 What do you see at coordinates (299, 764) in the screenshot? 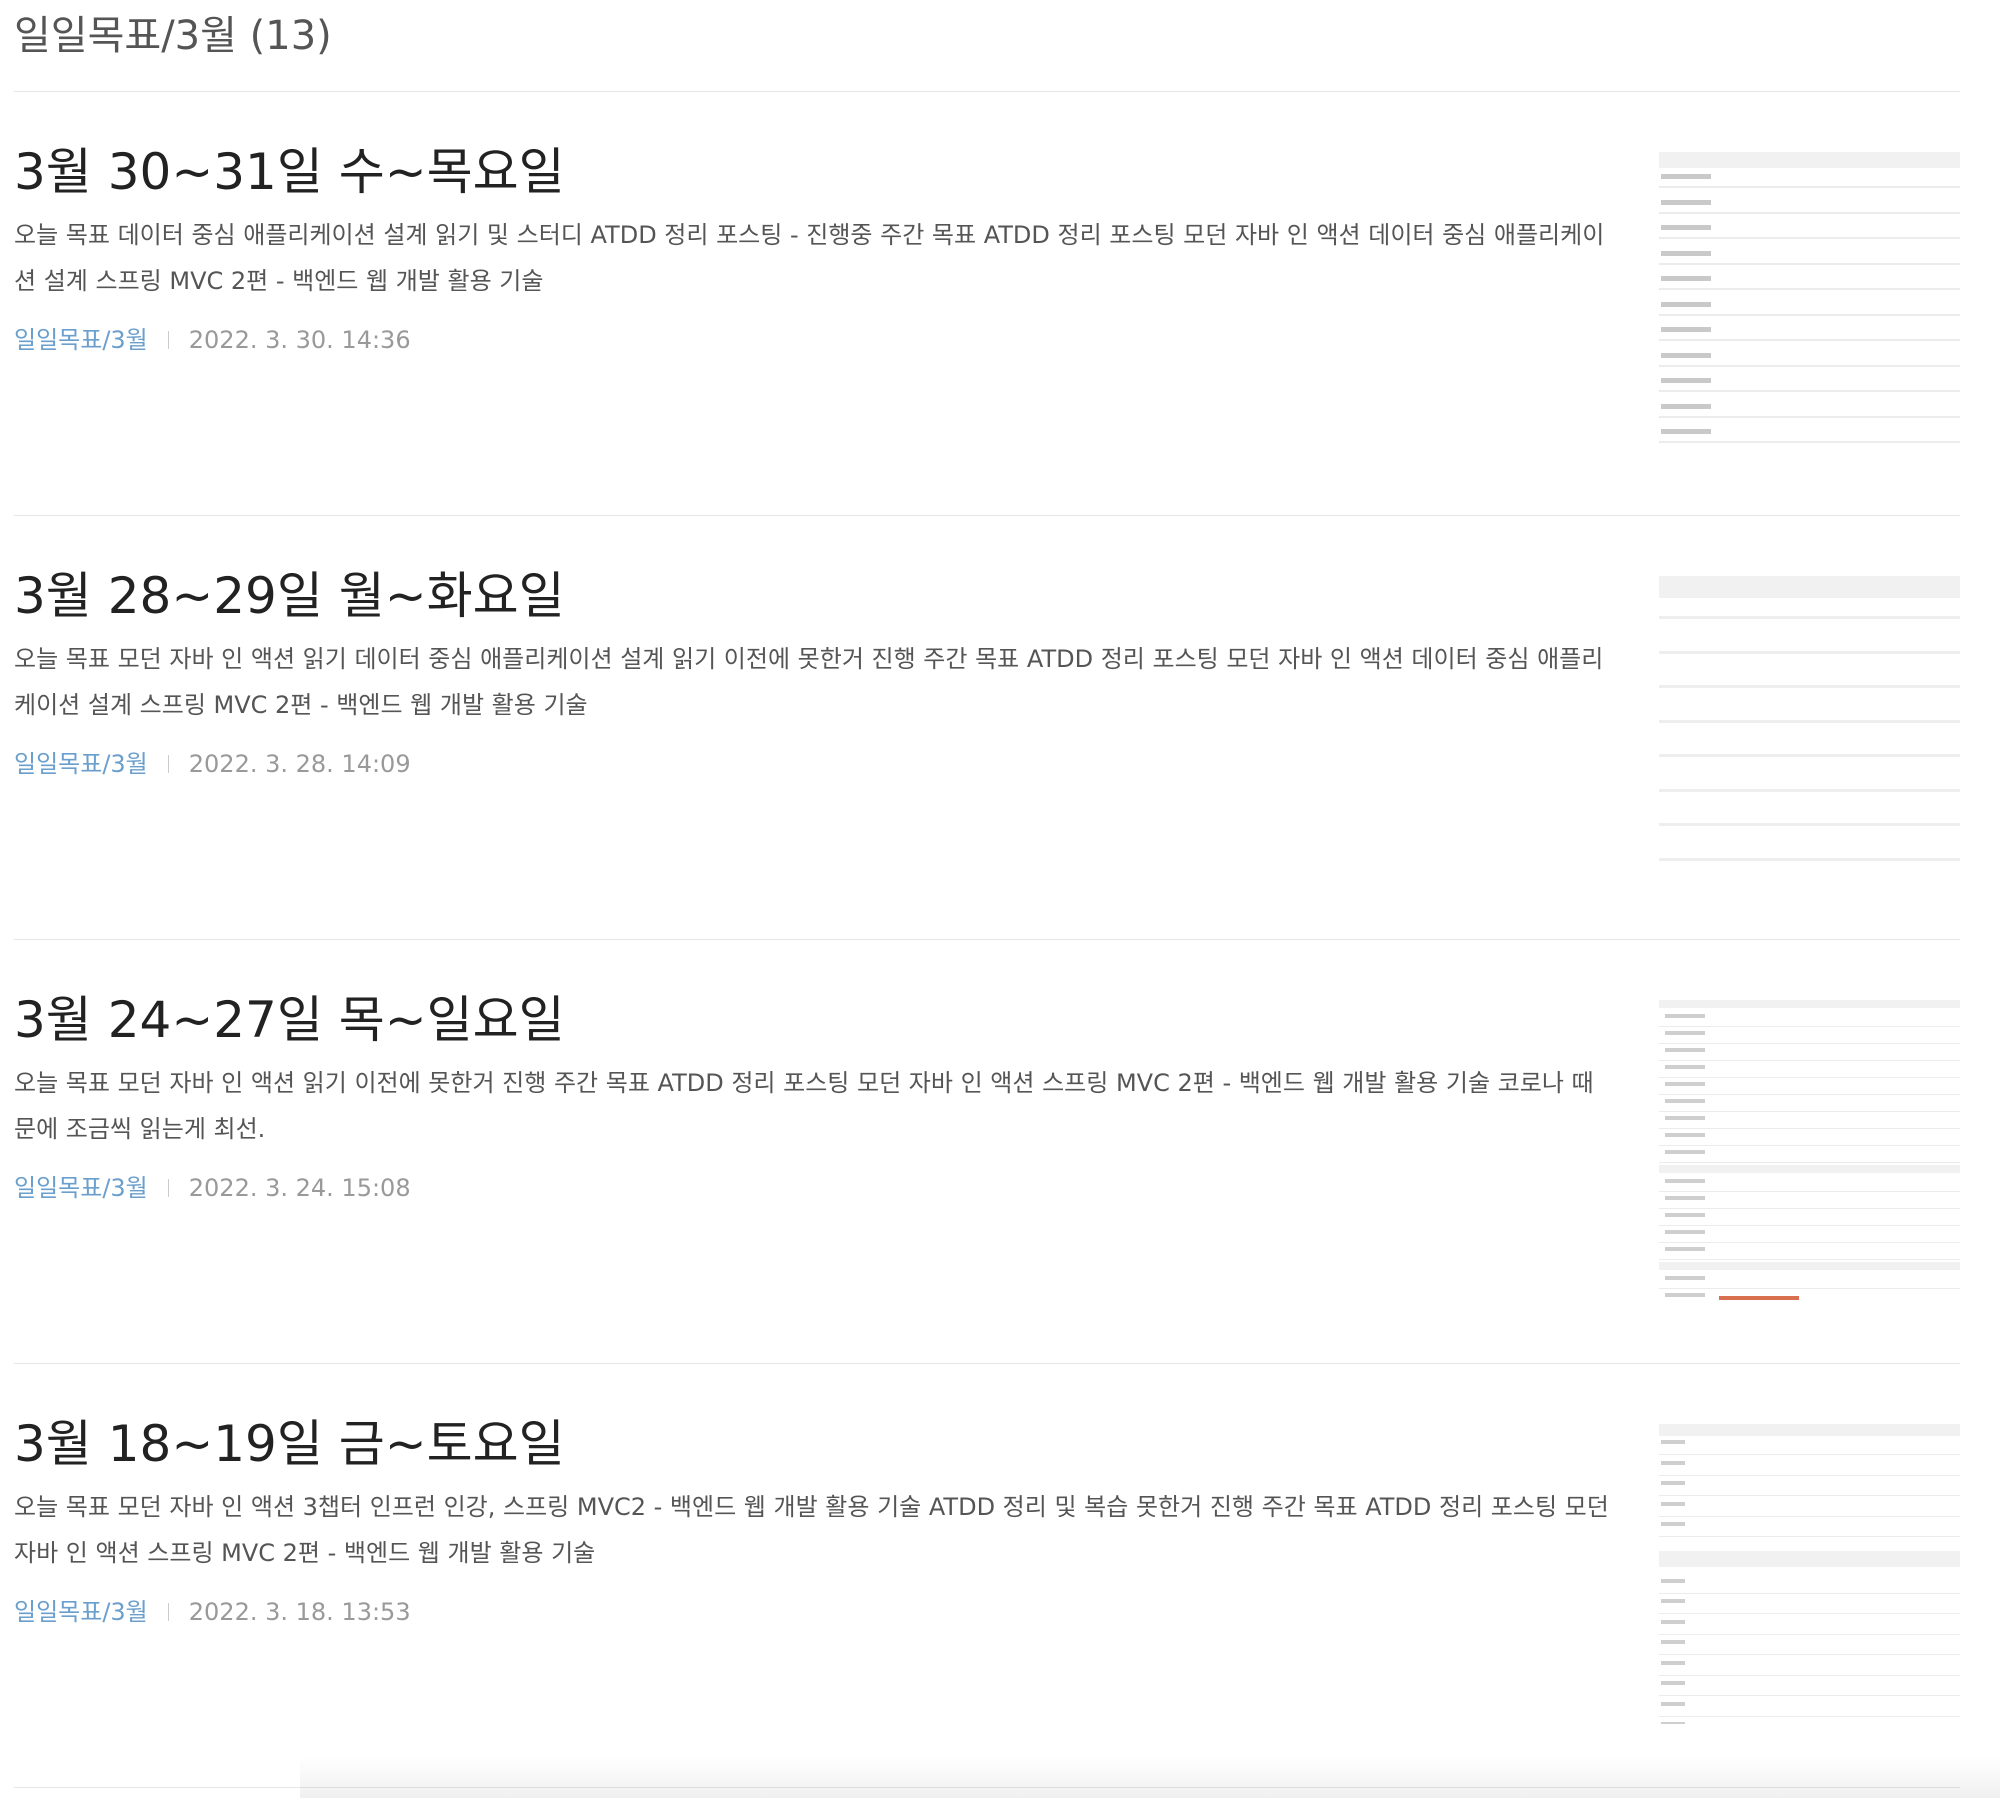
I see `post-date: 2022. 3. 28. 14:09` at bounding box center [299, 764].